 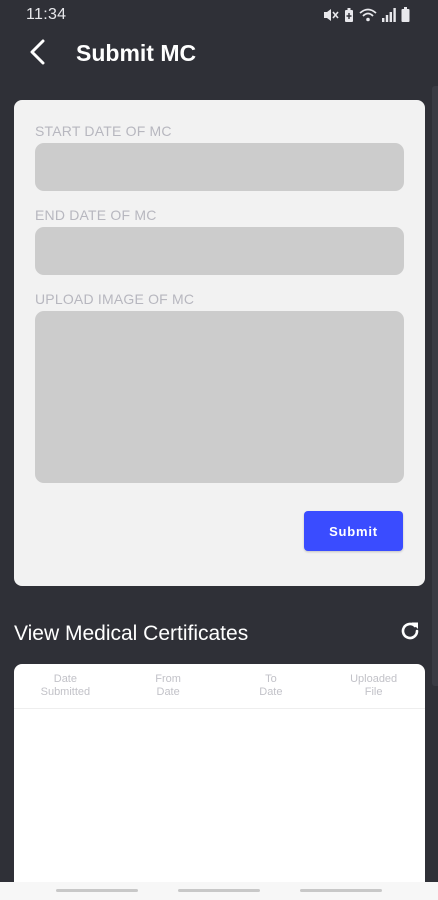 What do you see at coordinates (115, 299) in the screenshot?
I see `upload-image-label: UPLOAD IMAGE OF MC` at bounding box center [115, 299].